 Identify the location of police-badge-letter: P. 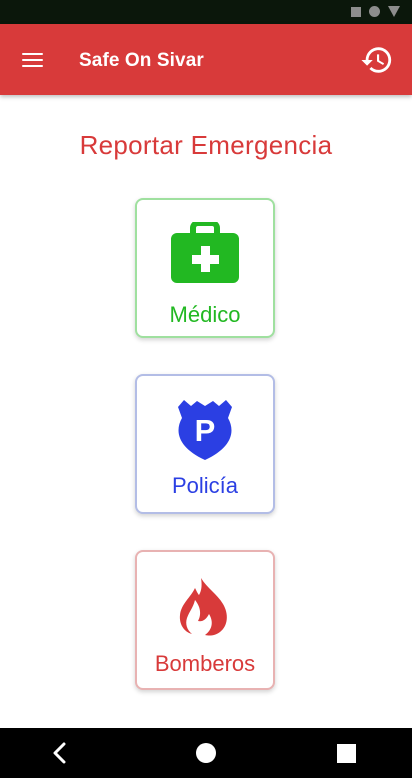
(205, 430).